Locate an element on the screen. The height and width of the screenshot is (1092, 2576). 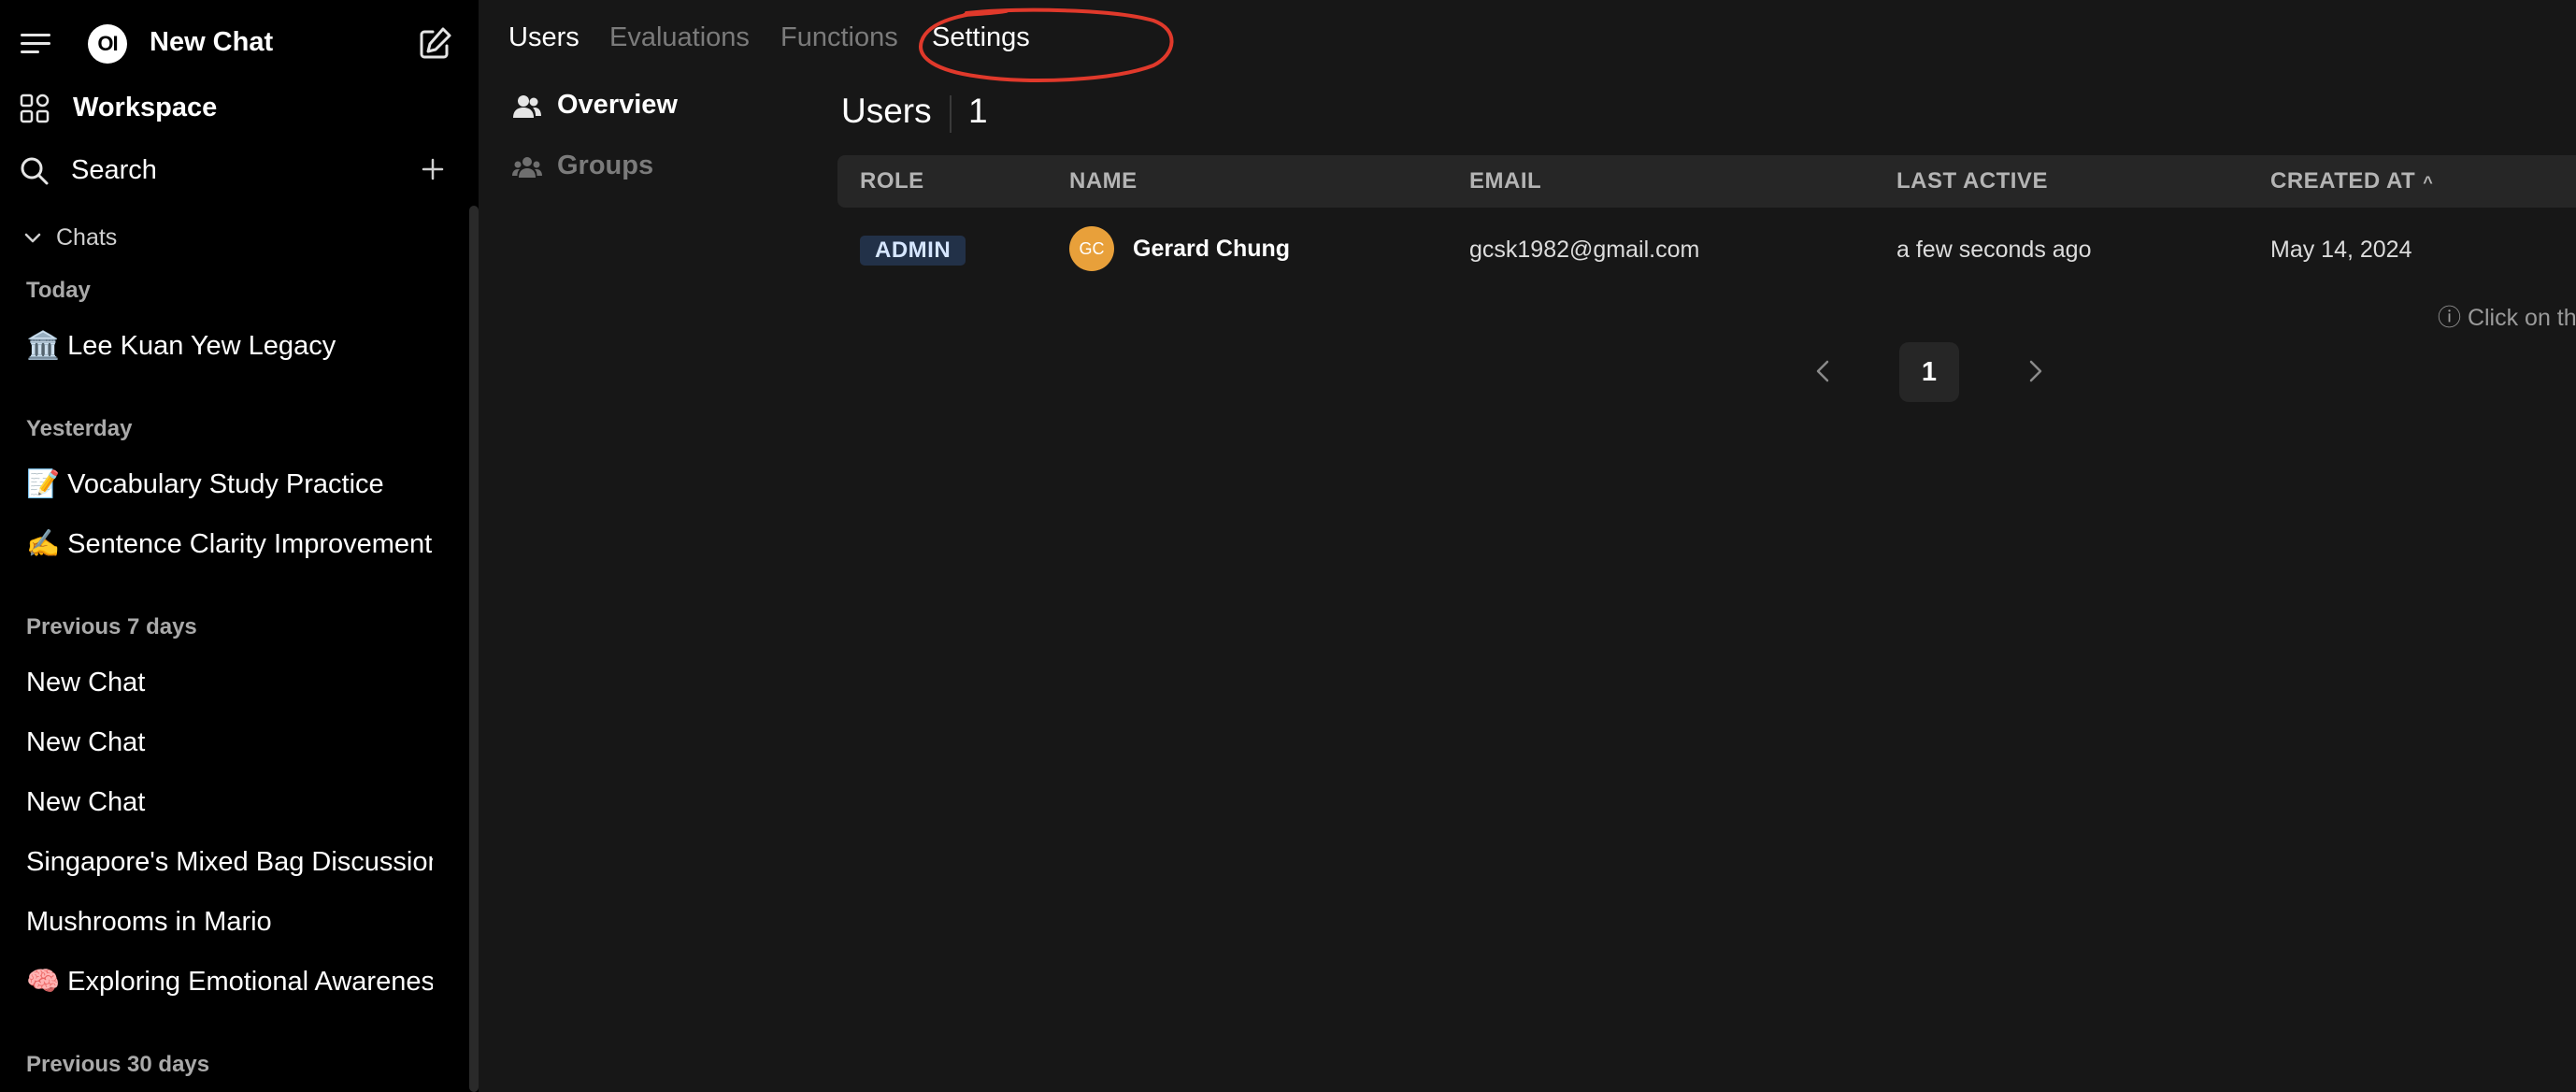
tab-settings: Settings is located at coordinates (981, 37).